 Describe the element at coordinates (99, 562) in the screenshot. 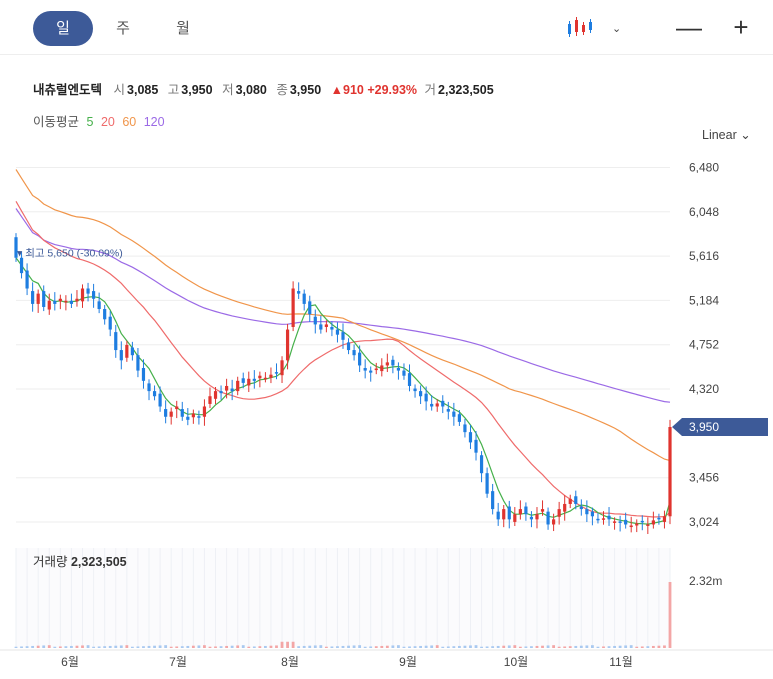

I see `volume-total: 2,323,505` at that location.